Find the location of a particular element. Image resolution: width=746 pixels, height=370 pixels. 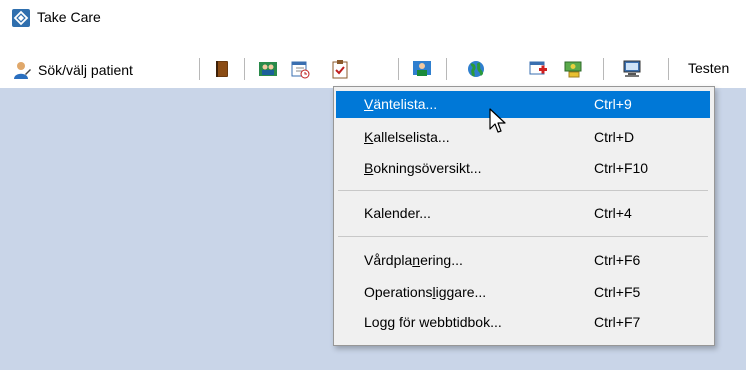

select-patient-label: Sök/välj patient is located at coordinates (85, 70).